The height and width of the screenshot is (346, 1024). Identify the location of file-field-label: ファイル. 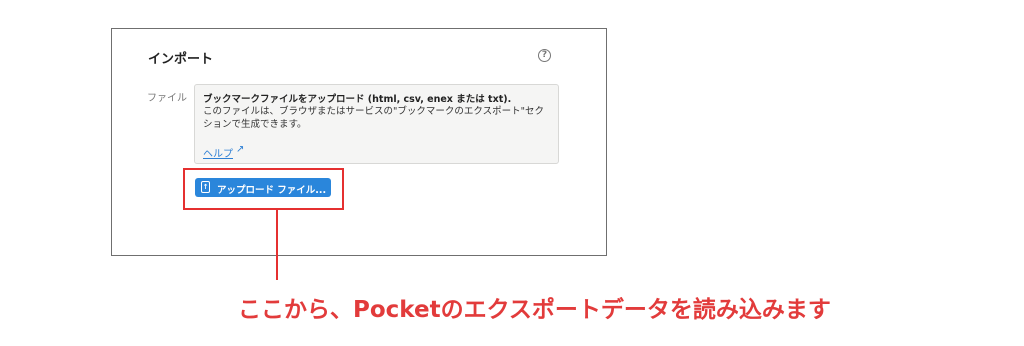
(167, 98).